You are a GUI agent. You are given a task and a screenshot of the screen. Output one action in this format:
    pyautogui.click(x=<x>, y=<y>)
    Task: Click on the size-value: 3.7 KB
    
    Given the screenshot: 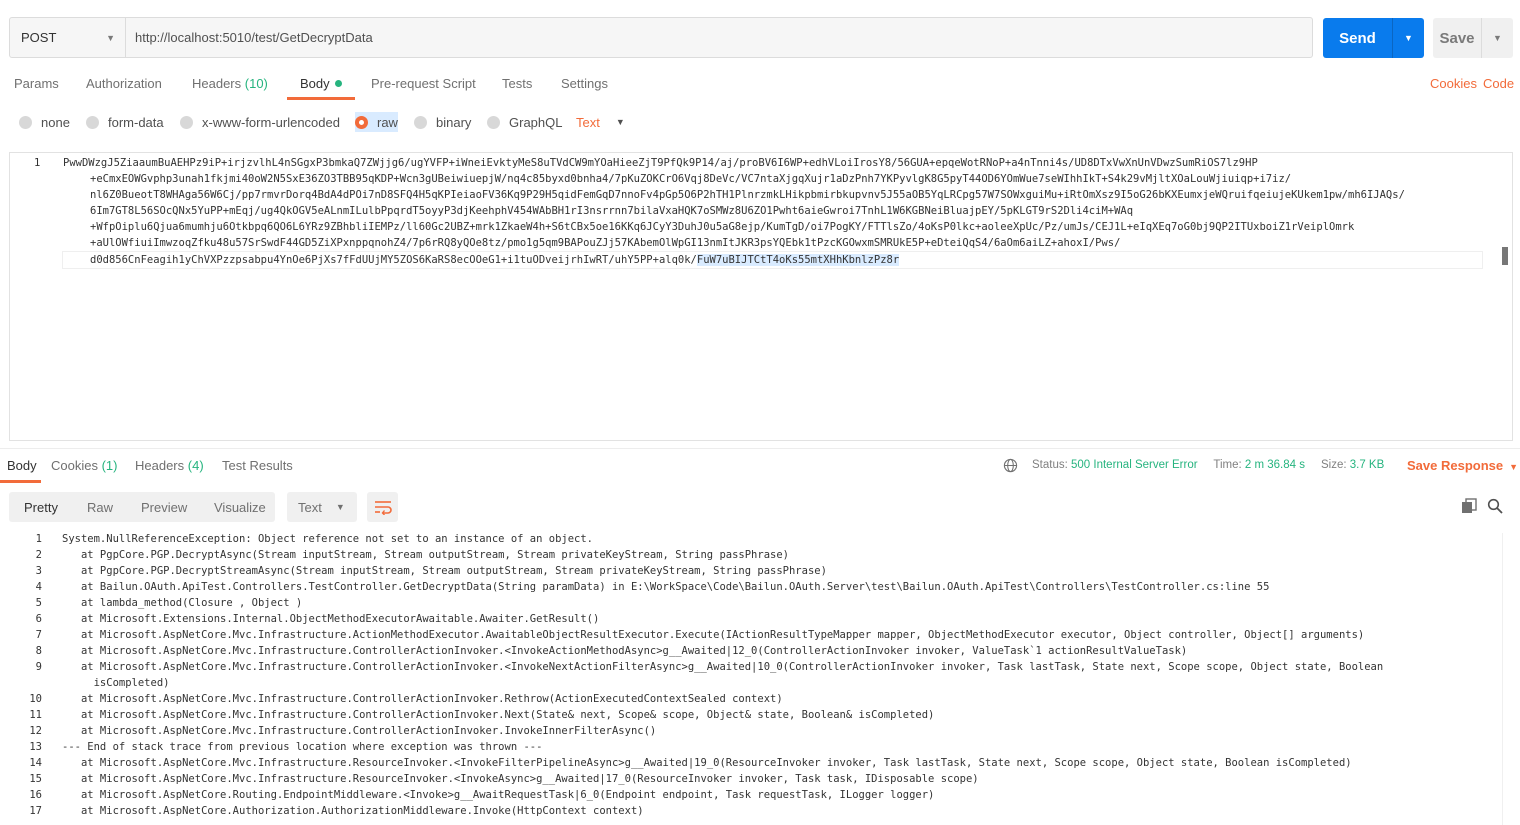 What is the action you would take?
    pyautogui.click(x=1367, y=465)
    